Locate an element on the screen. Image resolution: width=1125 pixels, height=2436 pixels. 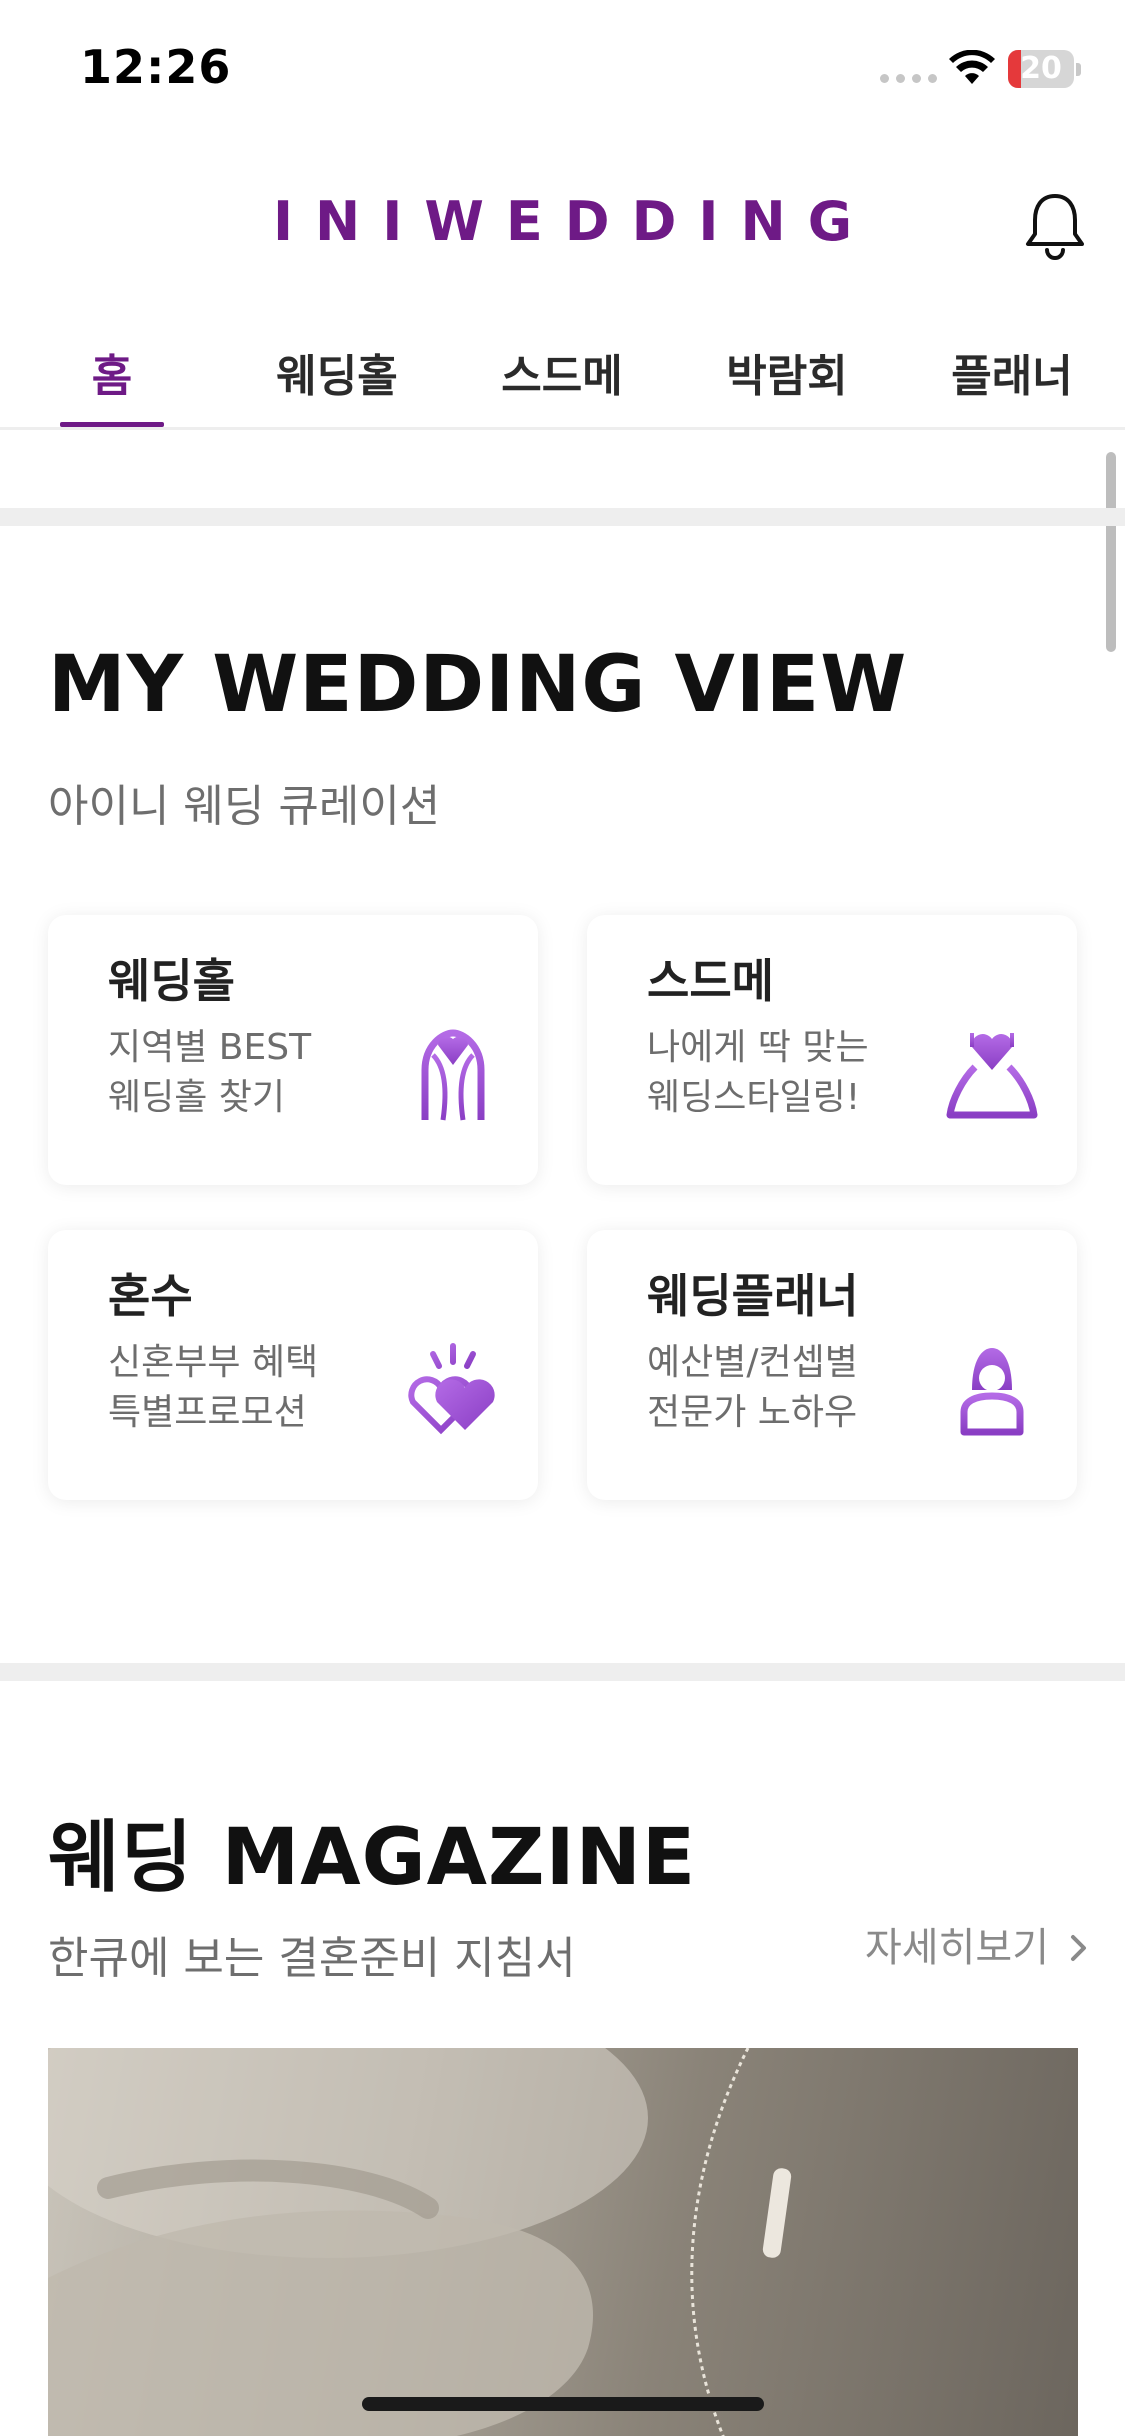
card-title: 혼수 is located at coordinates (150, 1296).